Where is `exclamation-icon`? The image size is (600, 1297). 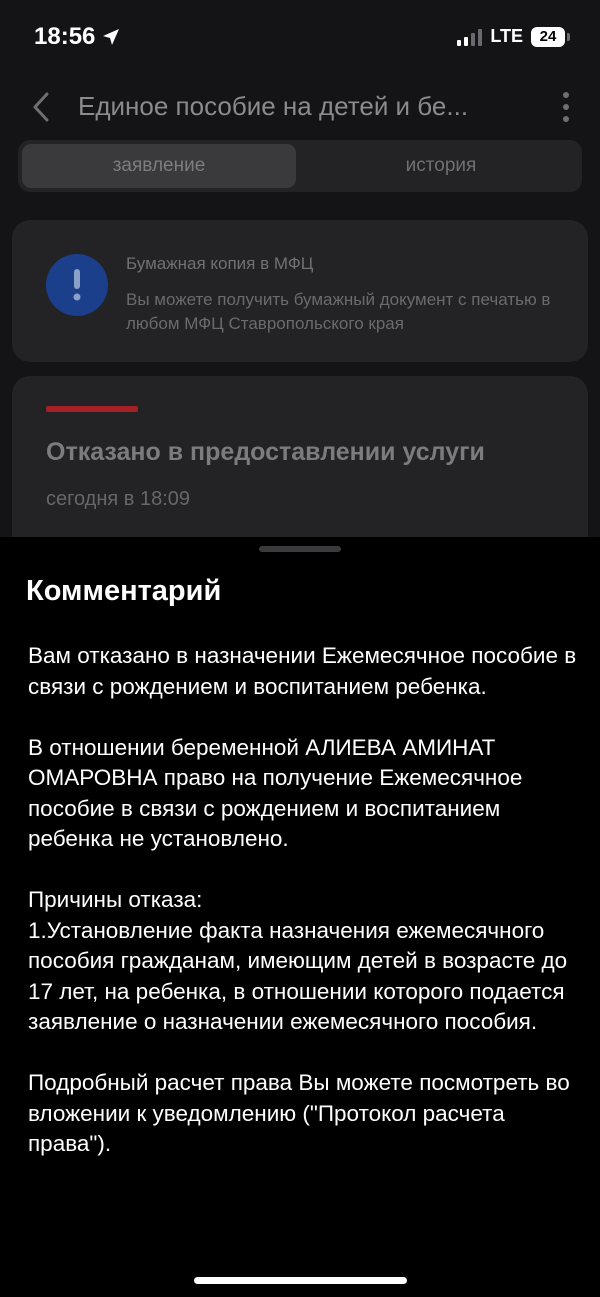 exclamation-icon is located at coordinates (77, 285).